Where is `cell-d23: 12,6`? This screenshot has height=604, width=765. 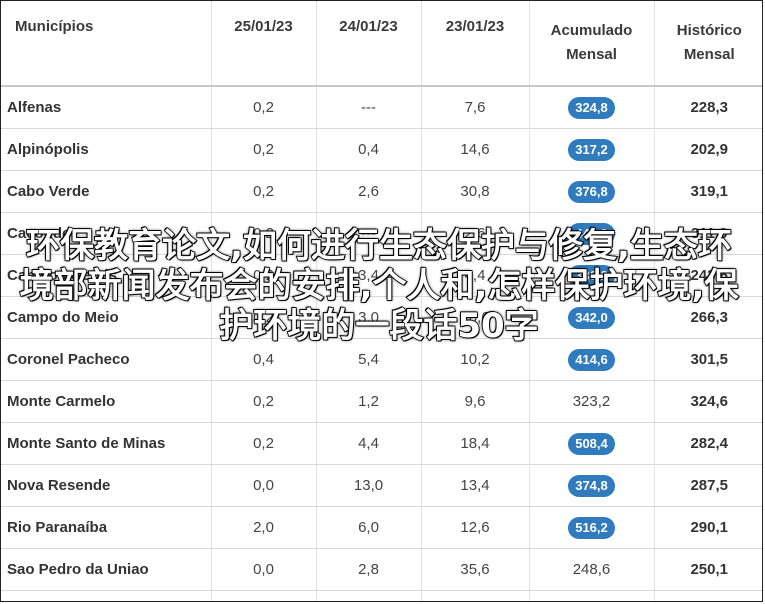
cell-d23: 12,6 is located at coordinates (475, 527).